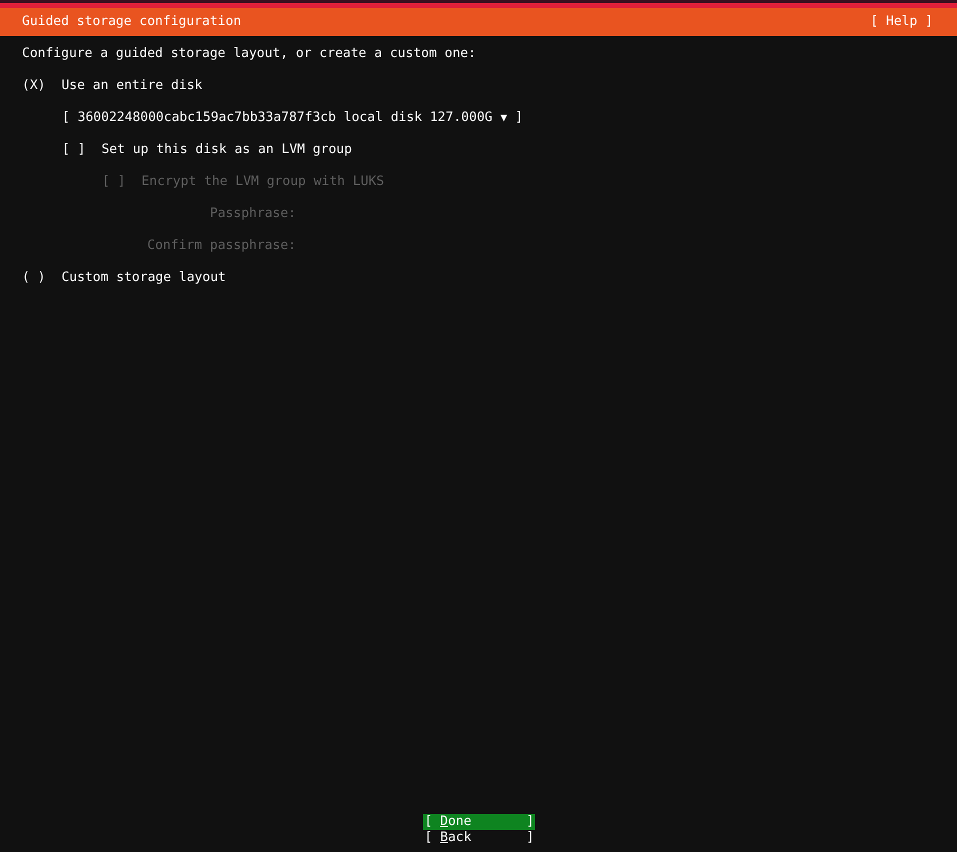 This screenshot has height=852, width=957. I want to click on radio-button: (X), so click(34, 86).